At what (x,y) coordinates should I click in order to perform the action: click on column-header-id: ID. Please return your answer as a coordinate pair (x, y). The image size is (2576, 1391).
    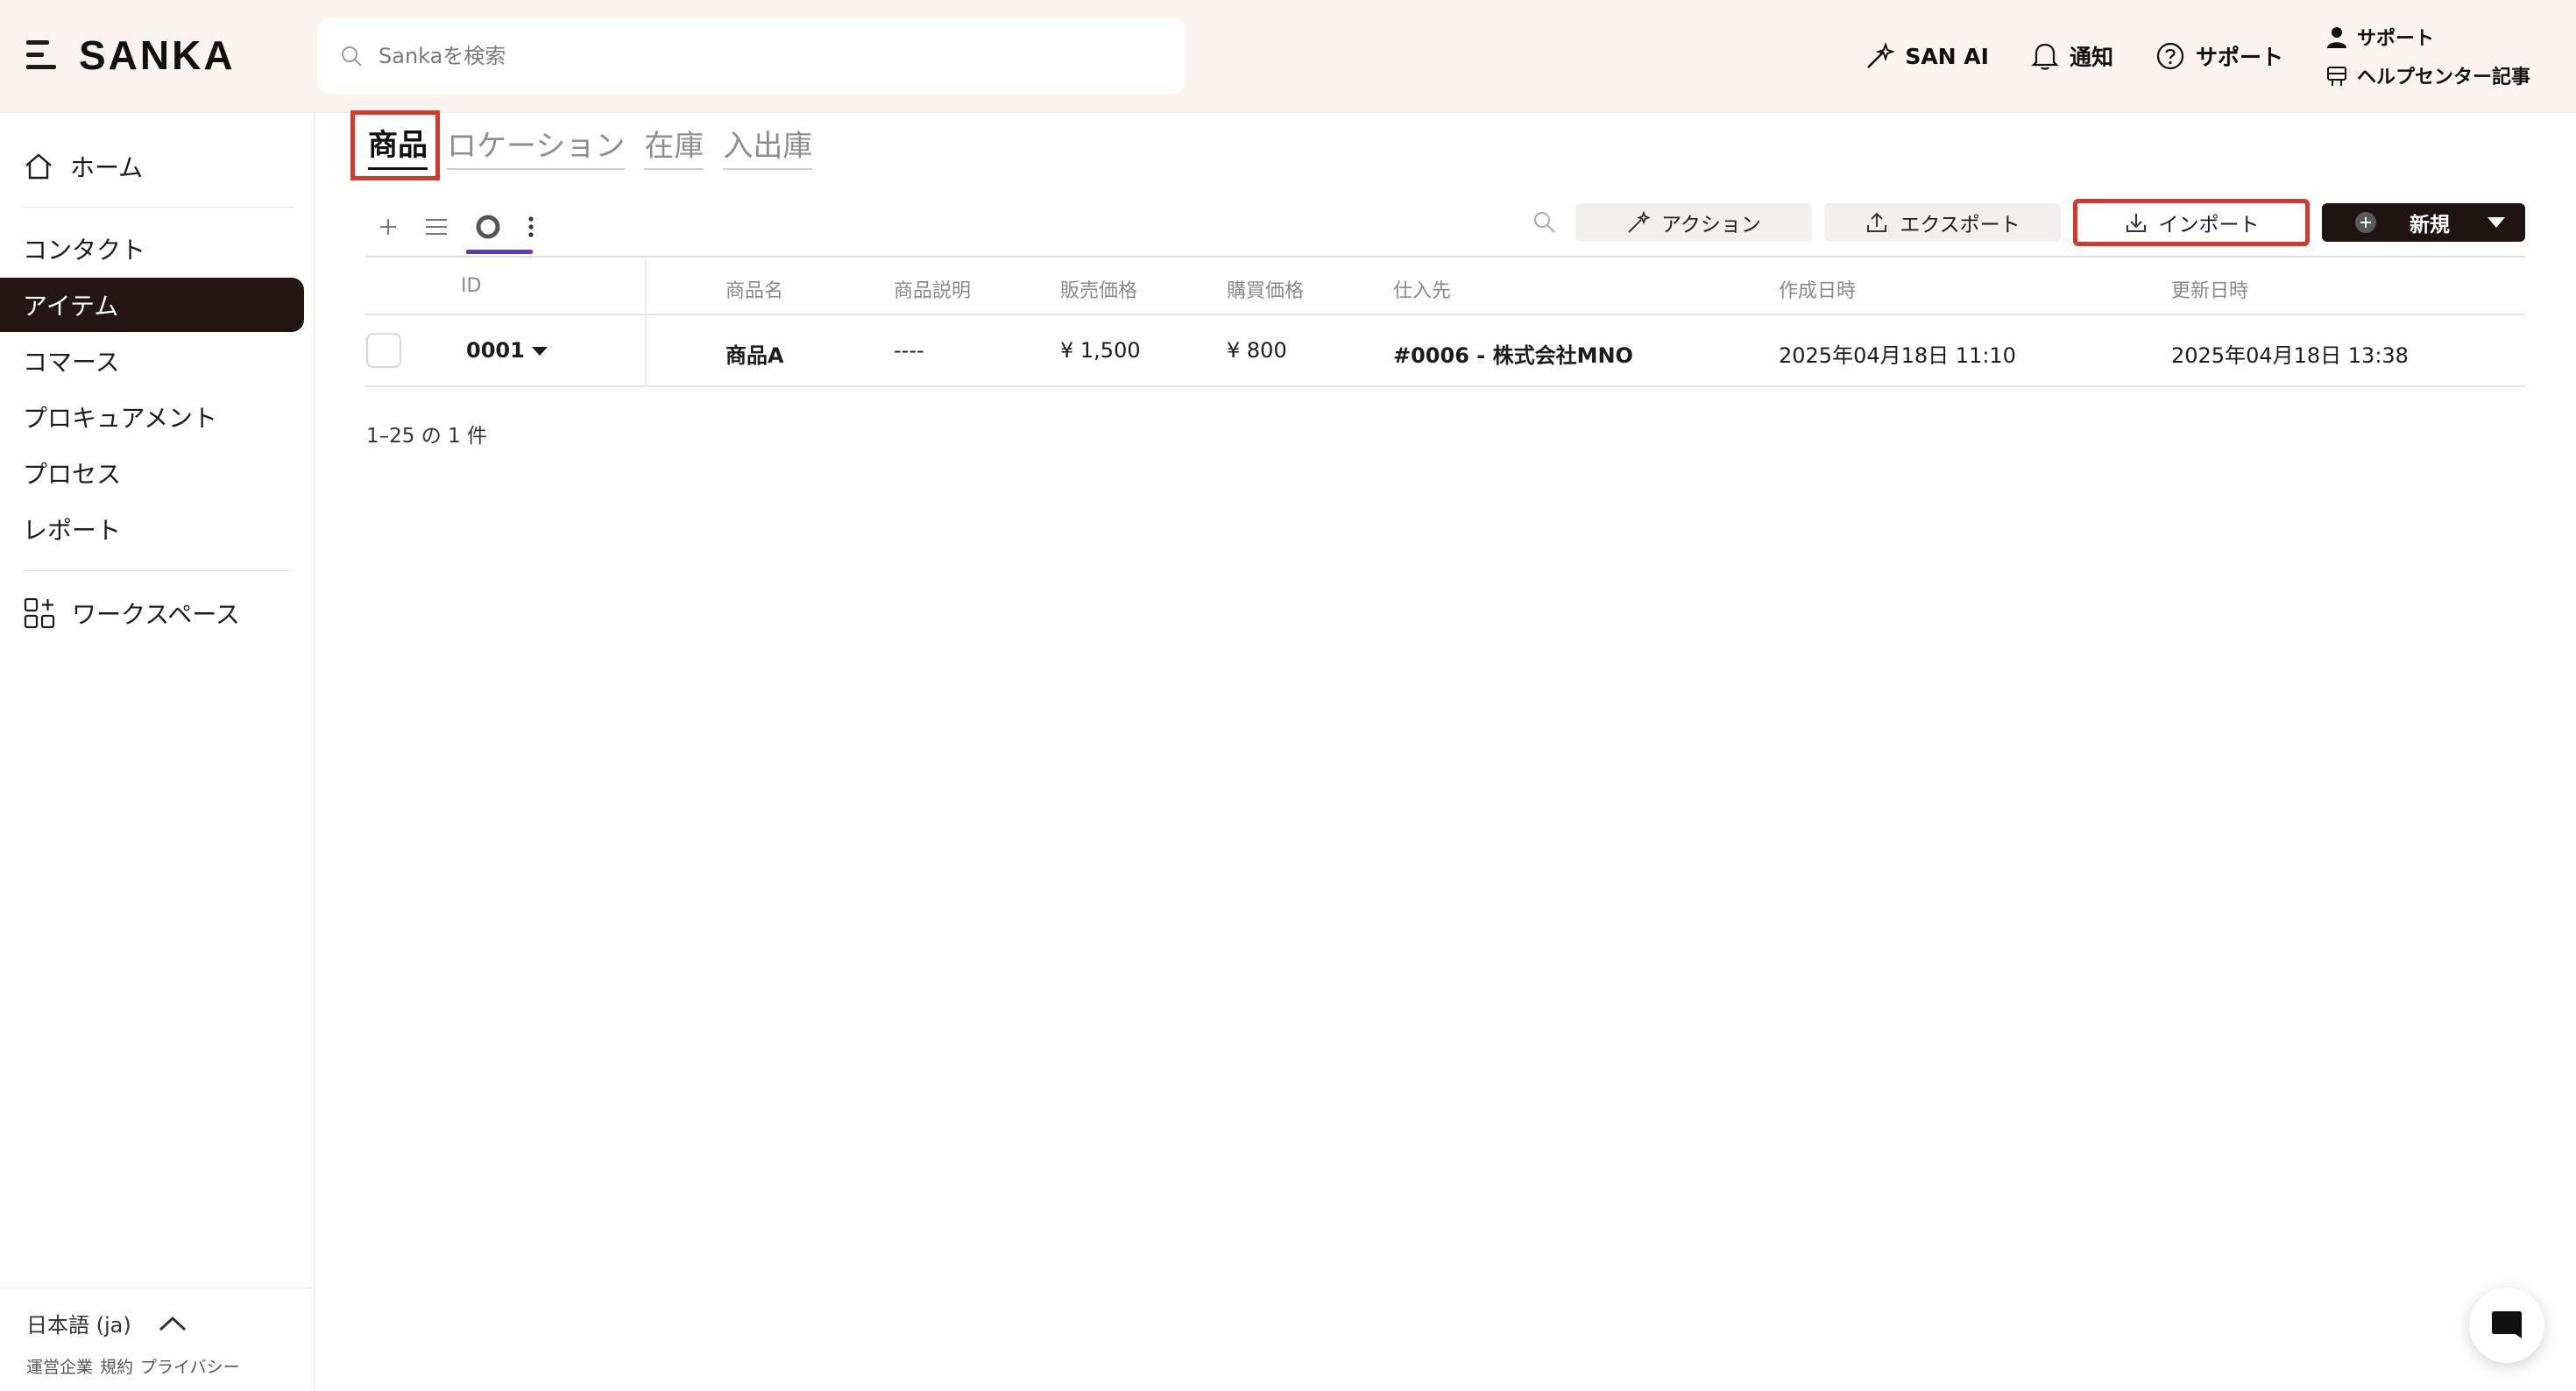
    Looking at the image, I should click on (471, 286).